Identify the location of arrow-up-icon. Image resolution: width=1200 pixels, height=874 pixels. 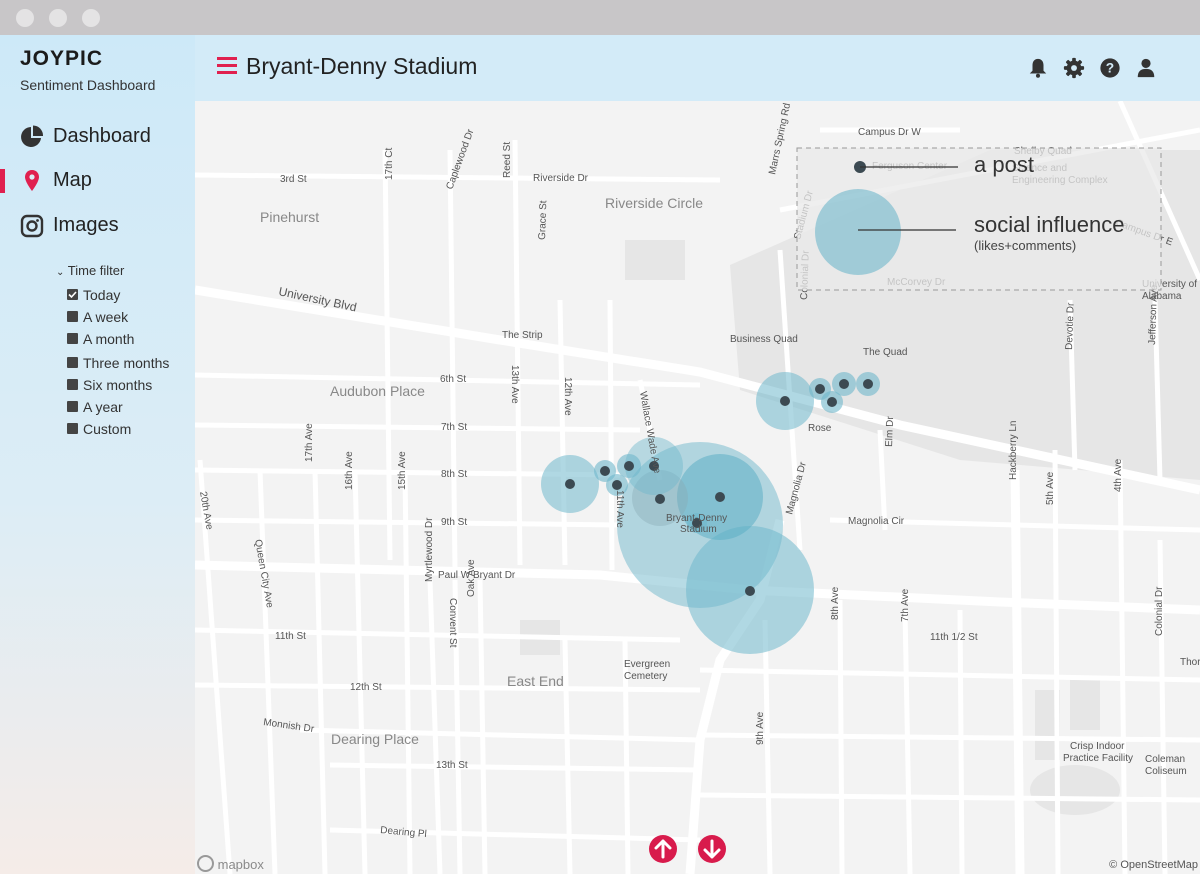
(663, 849).